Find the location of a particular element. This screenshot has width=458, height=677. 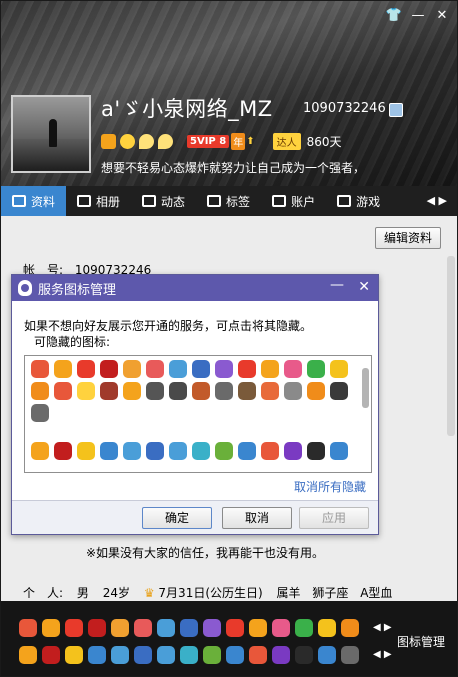

sun-icon is located at coordinates (127, 141).